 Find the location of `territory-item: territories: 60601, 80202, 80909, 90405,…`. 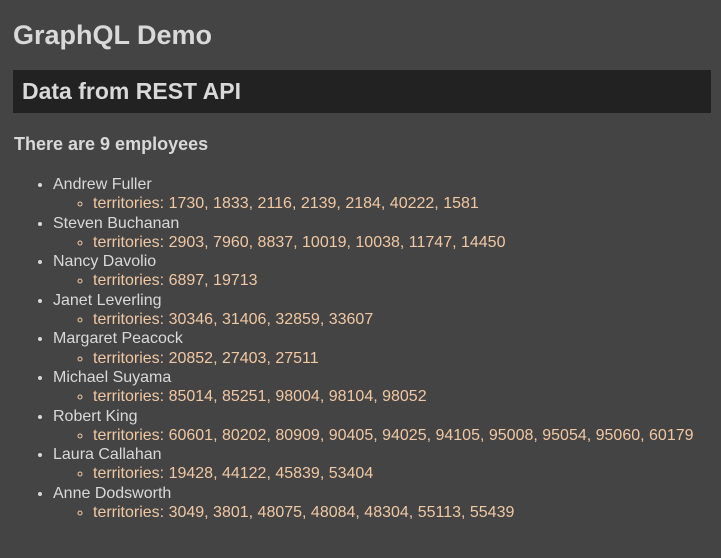

territory-item: territories: 60601, 80202, 80909, 90405,… is located at coordinates (402, 435).